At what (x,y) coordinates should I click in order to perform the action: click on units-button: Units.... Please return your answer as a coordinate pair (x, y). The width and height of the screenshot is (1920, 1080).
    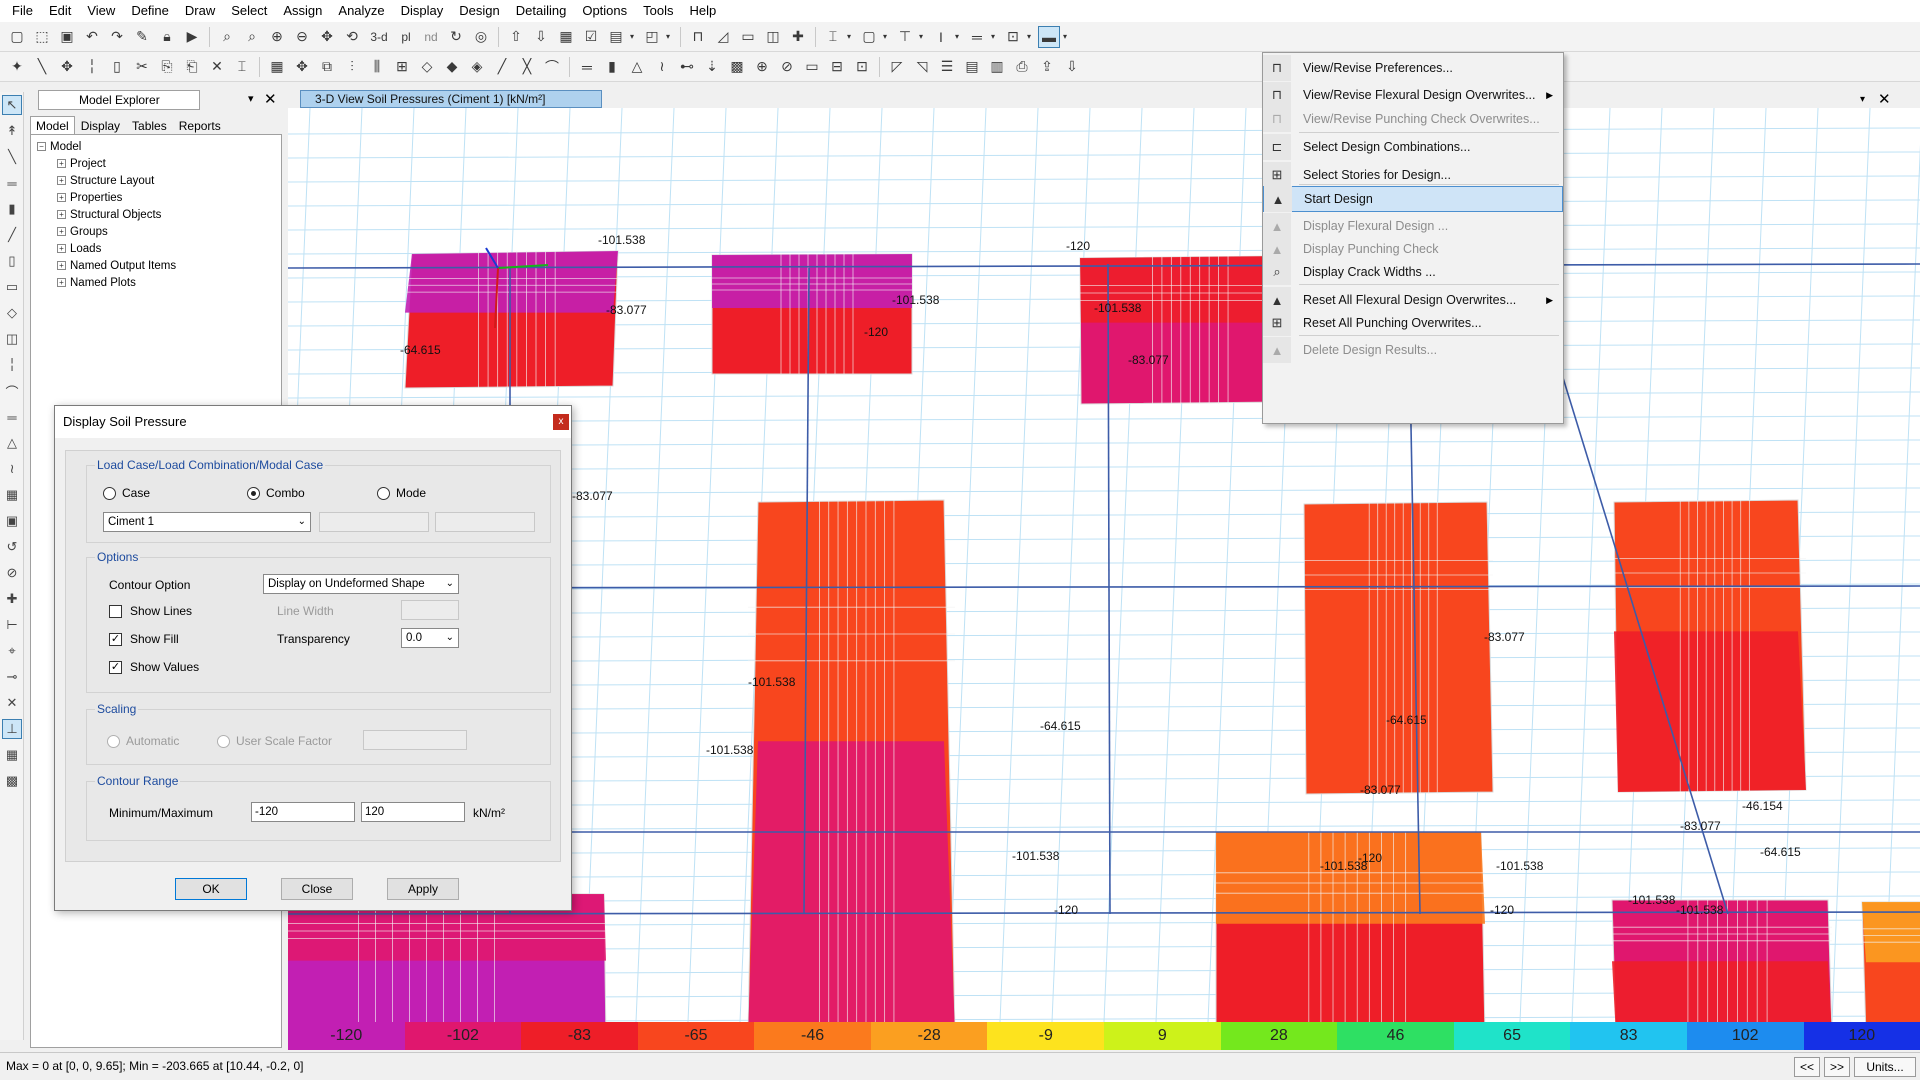
    Looking at the image, I should click on (1885, 1067).